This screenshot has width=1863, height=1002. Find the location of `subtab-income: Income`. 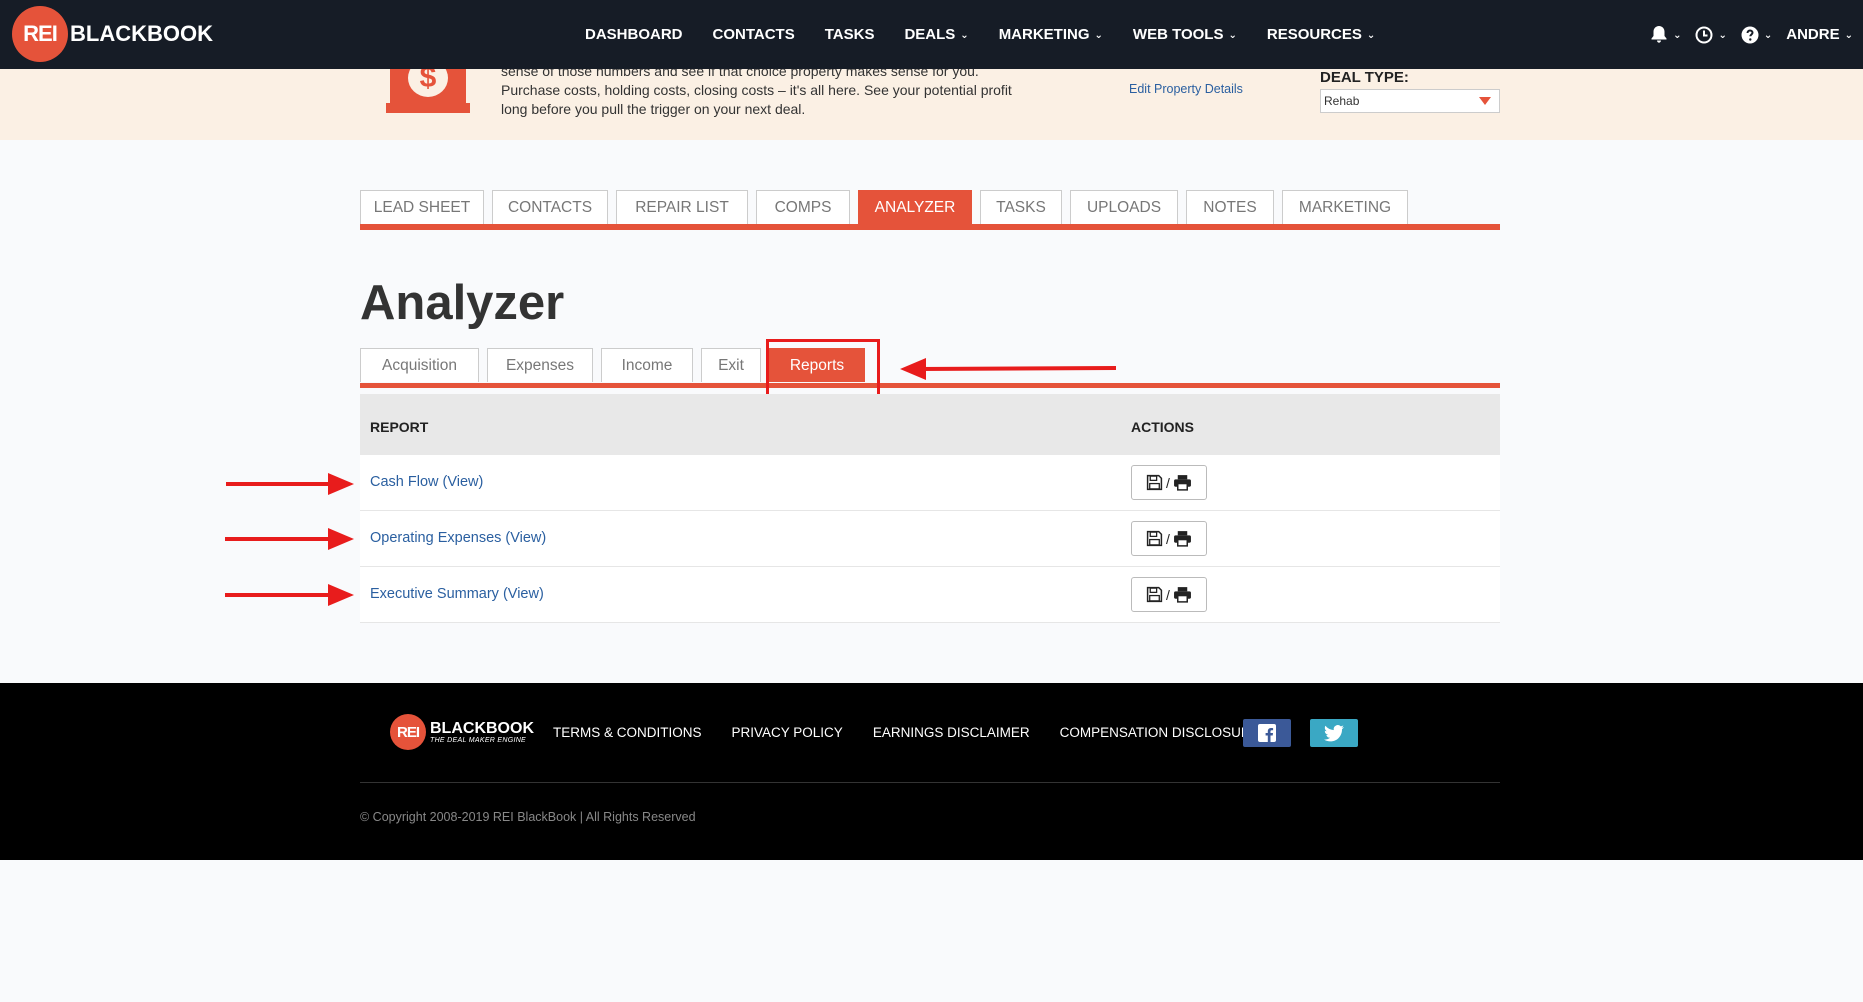

subtab-income: Income is located at coordinates (647, 365).